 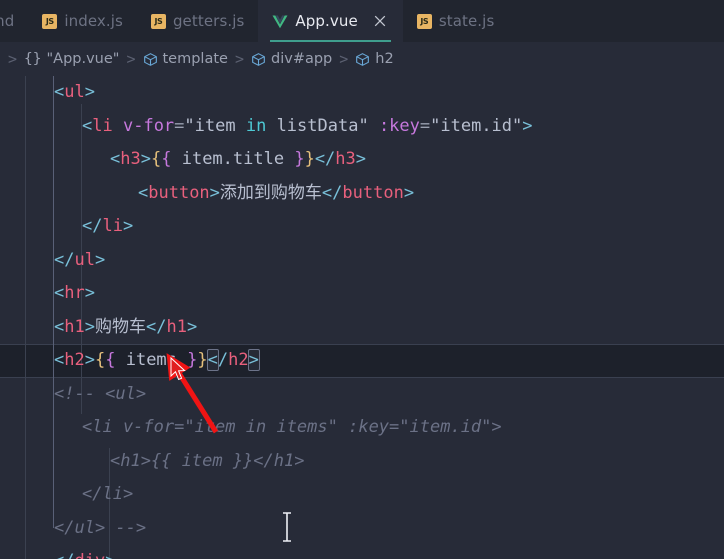 I want to click on editor-tab-getters-js: JS getters.js, so click(x=197, y=21).